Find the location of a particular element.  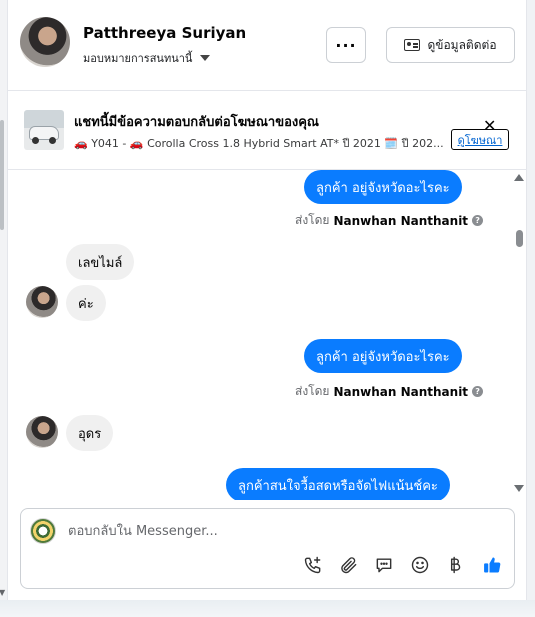

message-incoming: ค่ะ is located at coordinates (86, 303).